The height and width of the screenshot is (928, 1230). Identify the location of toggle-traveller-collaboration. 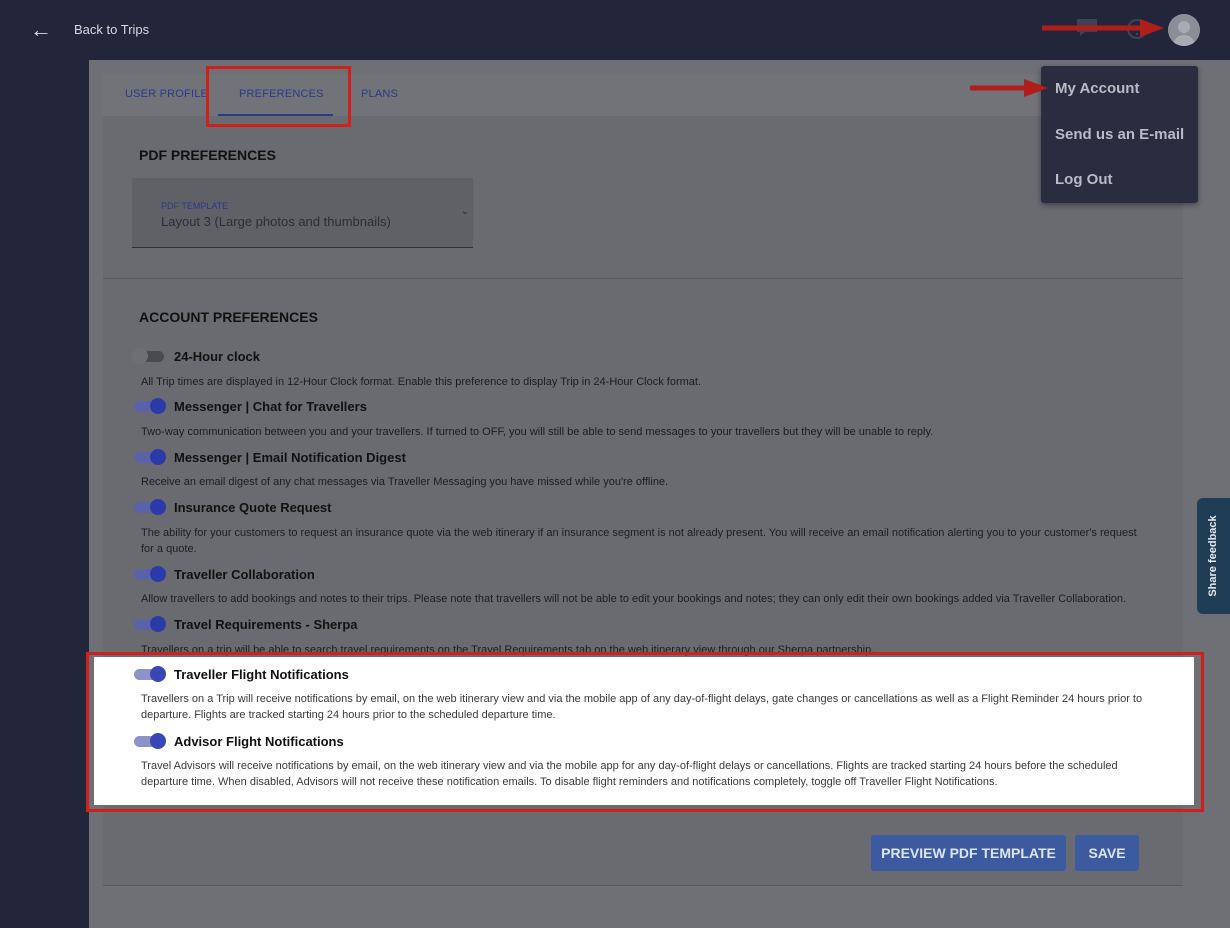
(149, 574).